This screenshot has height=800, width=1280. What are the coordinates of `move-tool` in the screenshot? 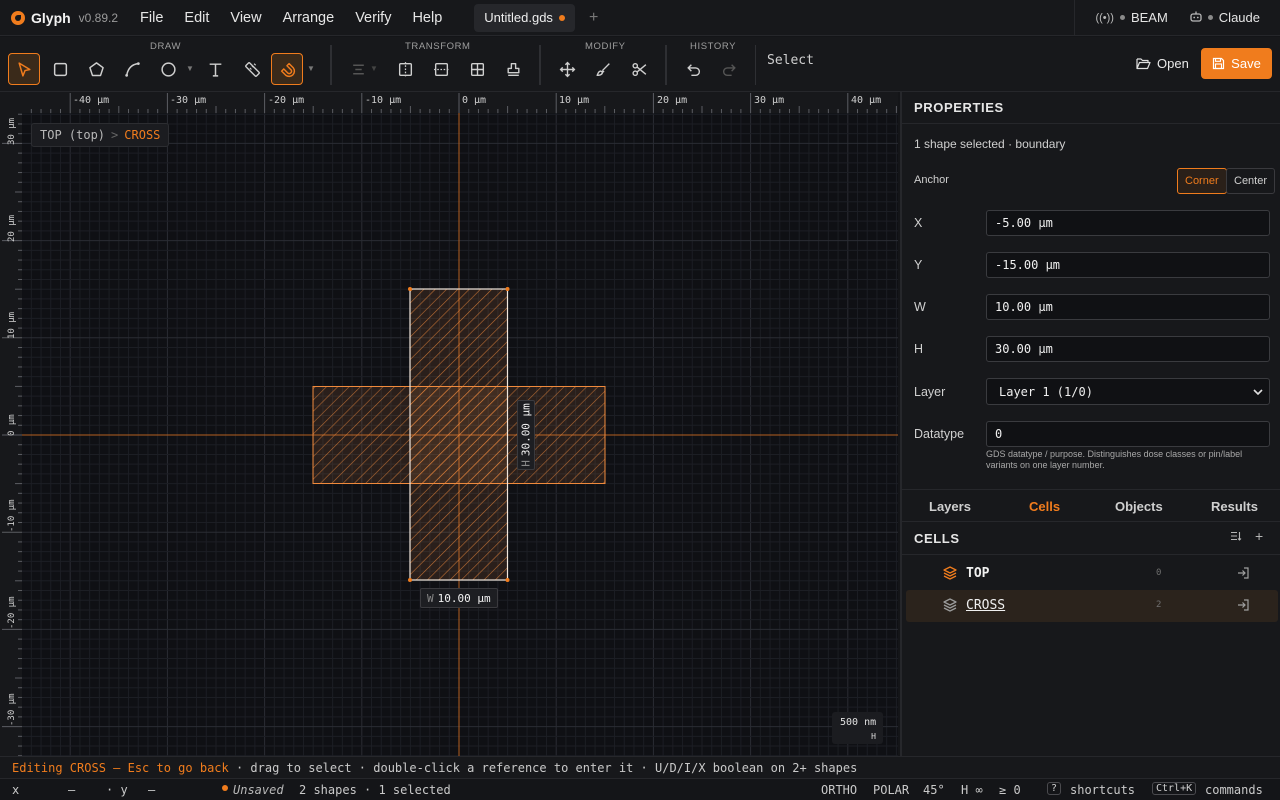 It's located at (567, 69).